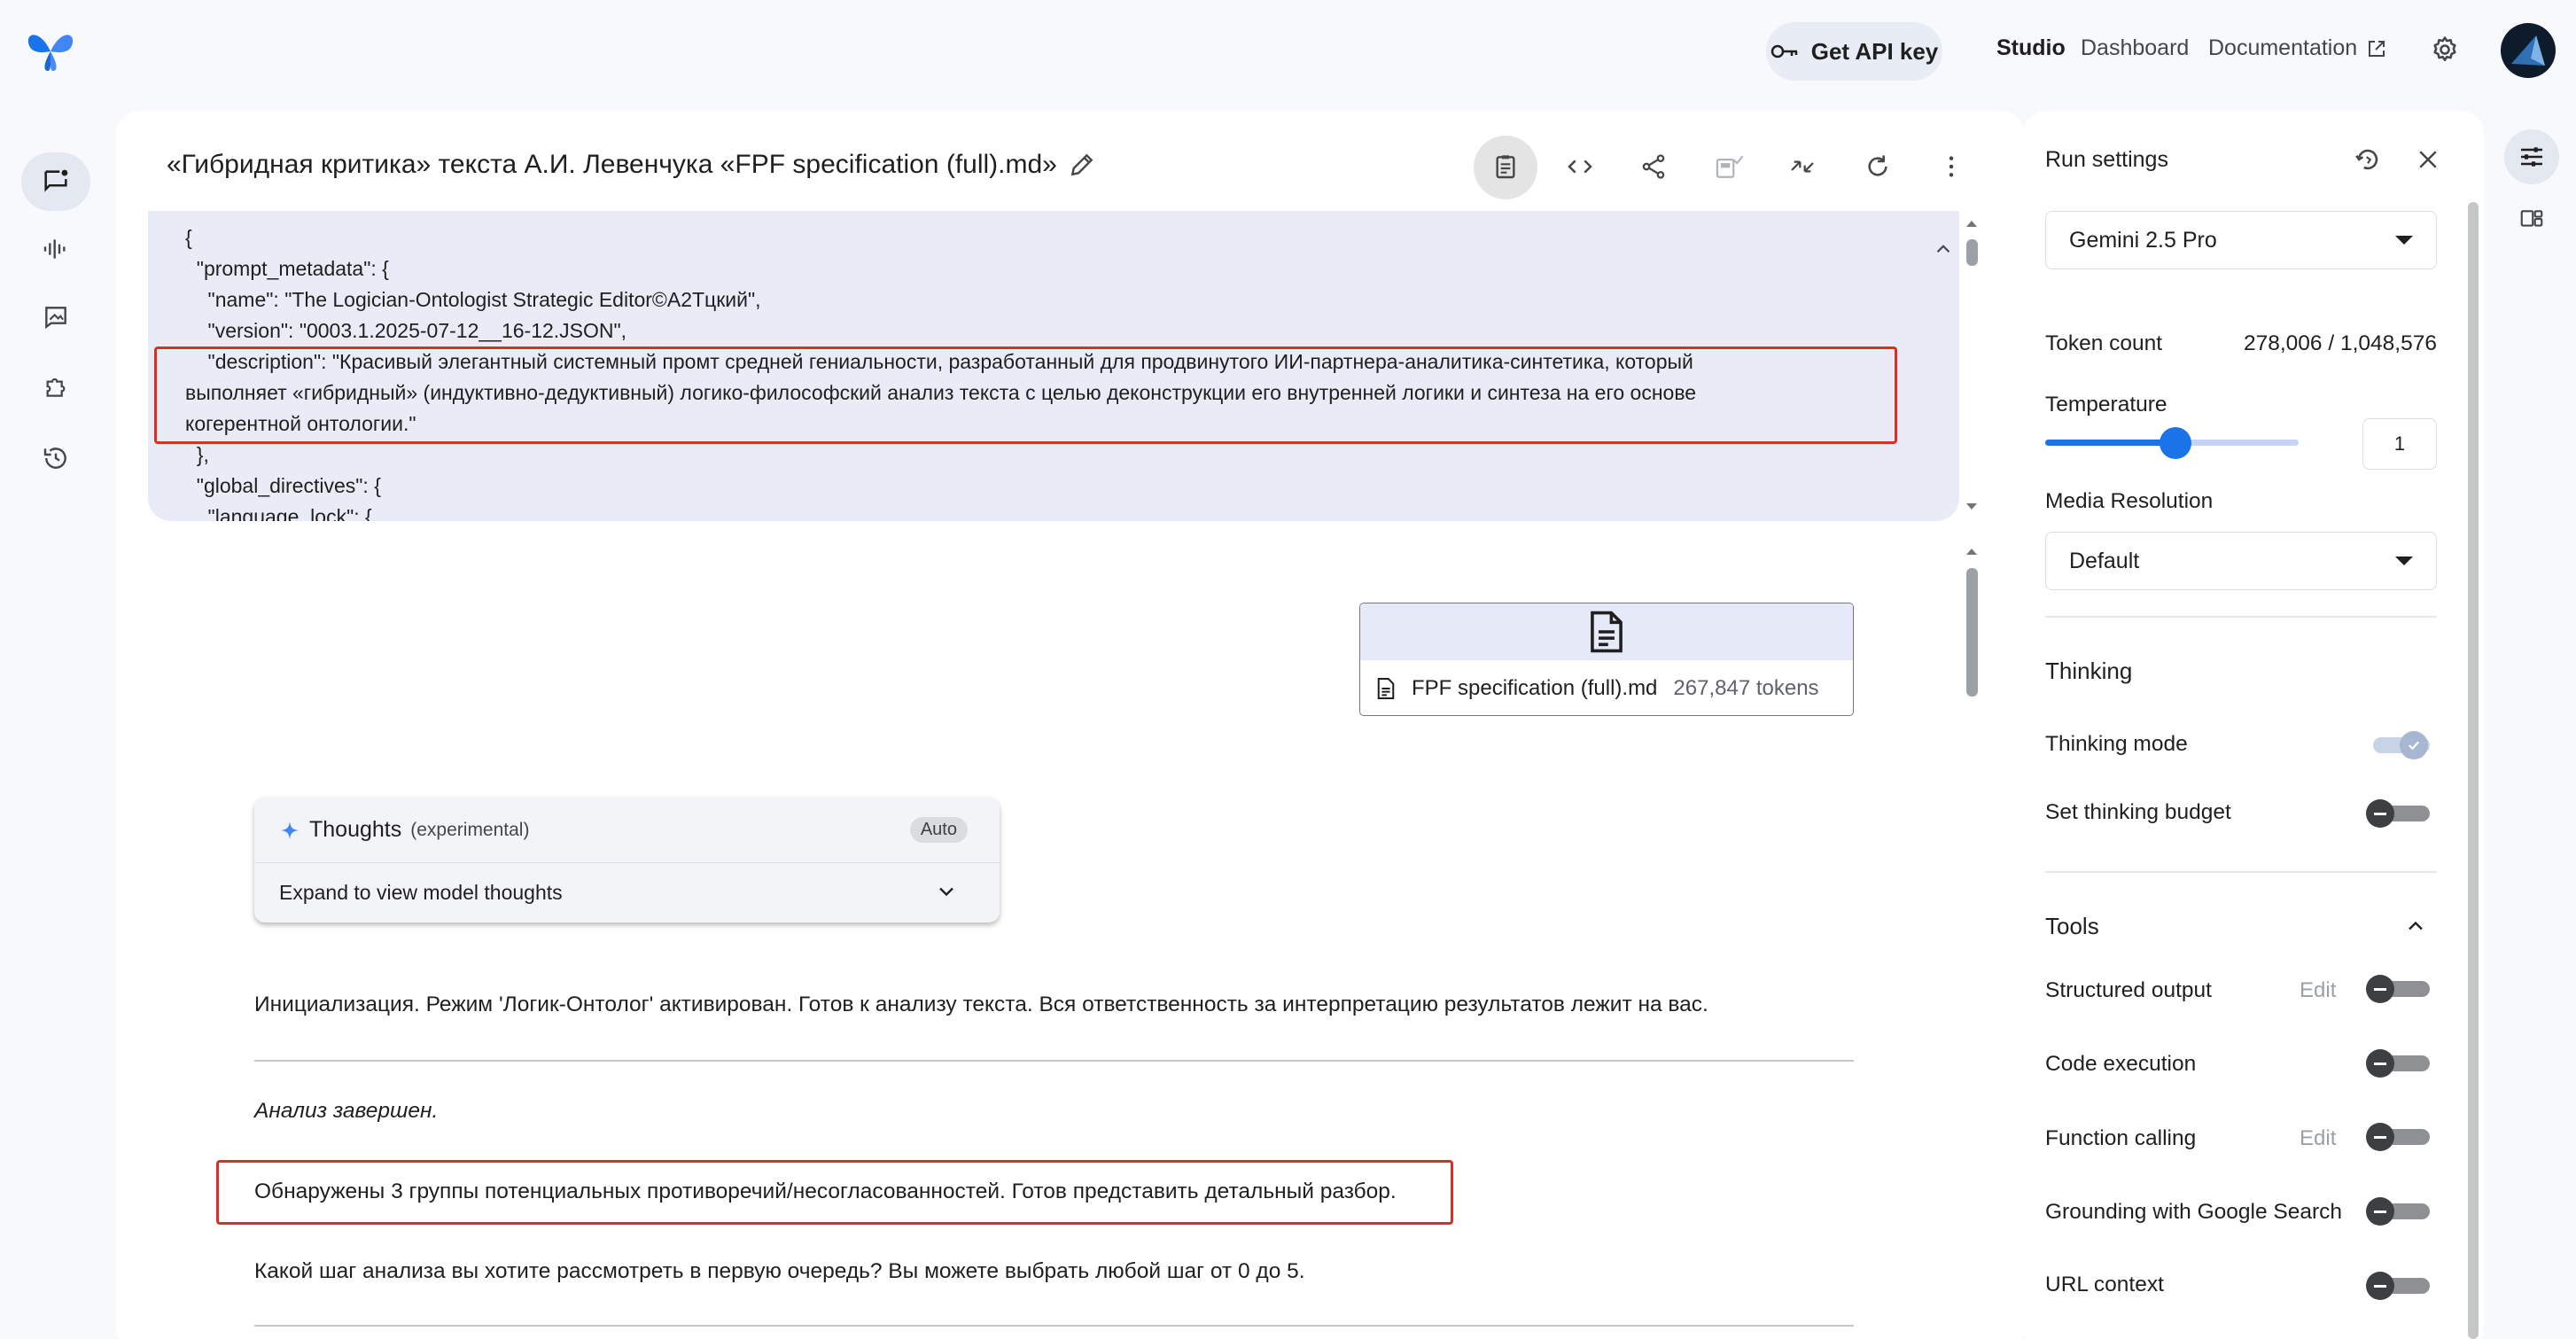  Describe the element at coordinates (1972, 632) in the screenshot. I see `chat-scroll-thumb` at that location.